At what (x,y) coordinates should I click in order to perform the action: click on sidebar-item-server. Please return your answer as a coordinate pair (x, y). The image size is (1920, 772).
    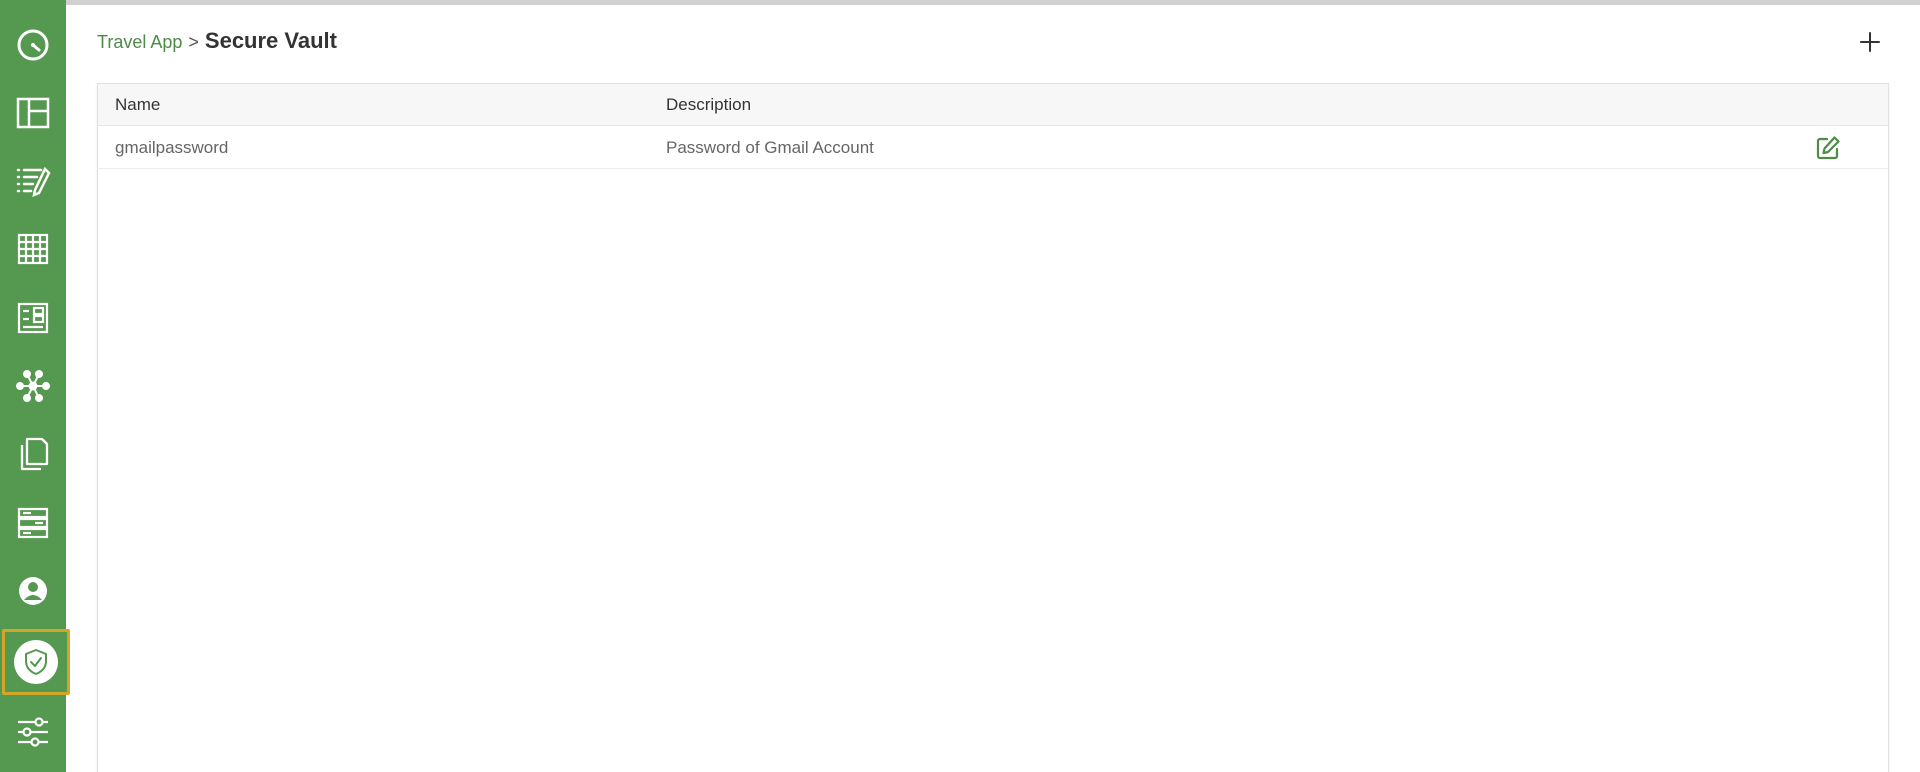
    Looking at the image, I should click on (33, 523).